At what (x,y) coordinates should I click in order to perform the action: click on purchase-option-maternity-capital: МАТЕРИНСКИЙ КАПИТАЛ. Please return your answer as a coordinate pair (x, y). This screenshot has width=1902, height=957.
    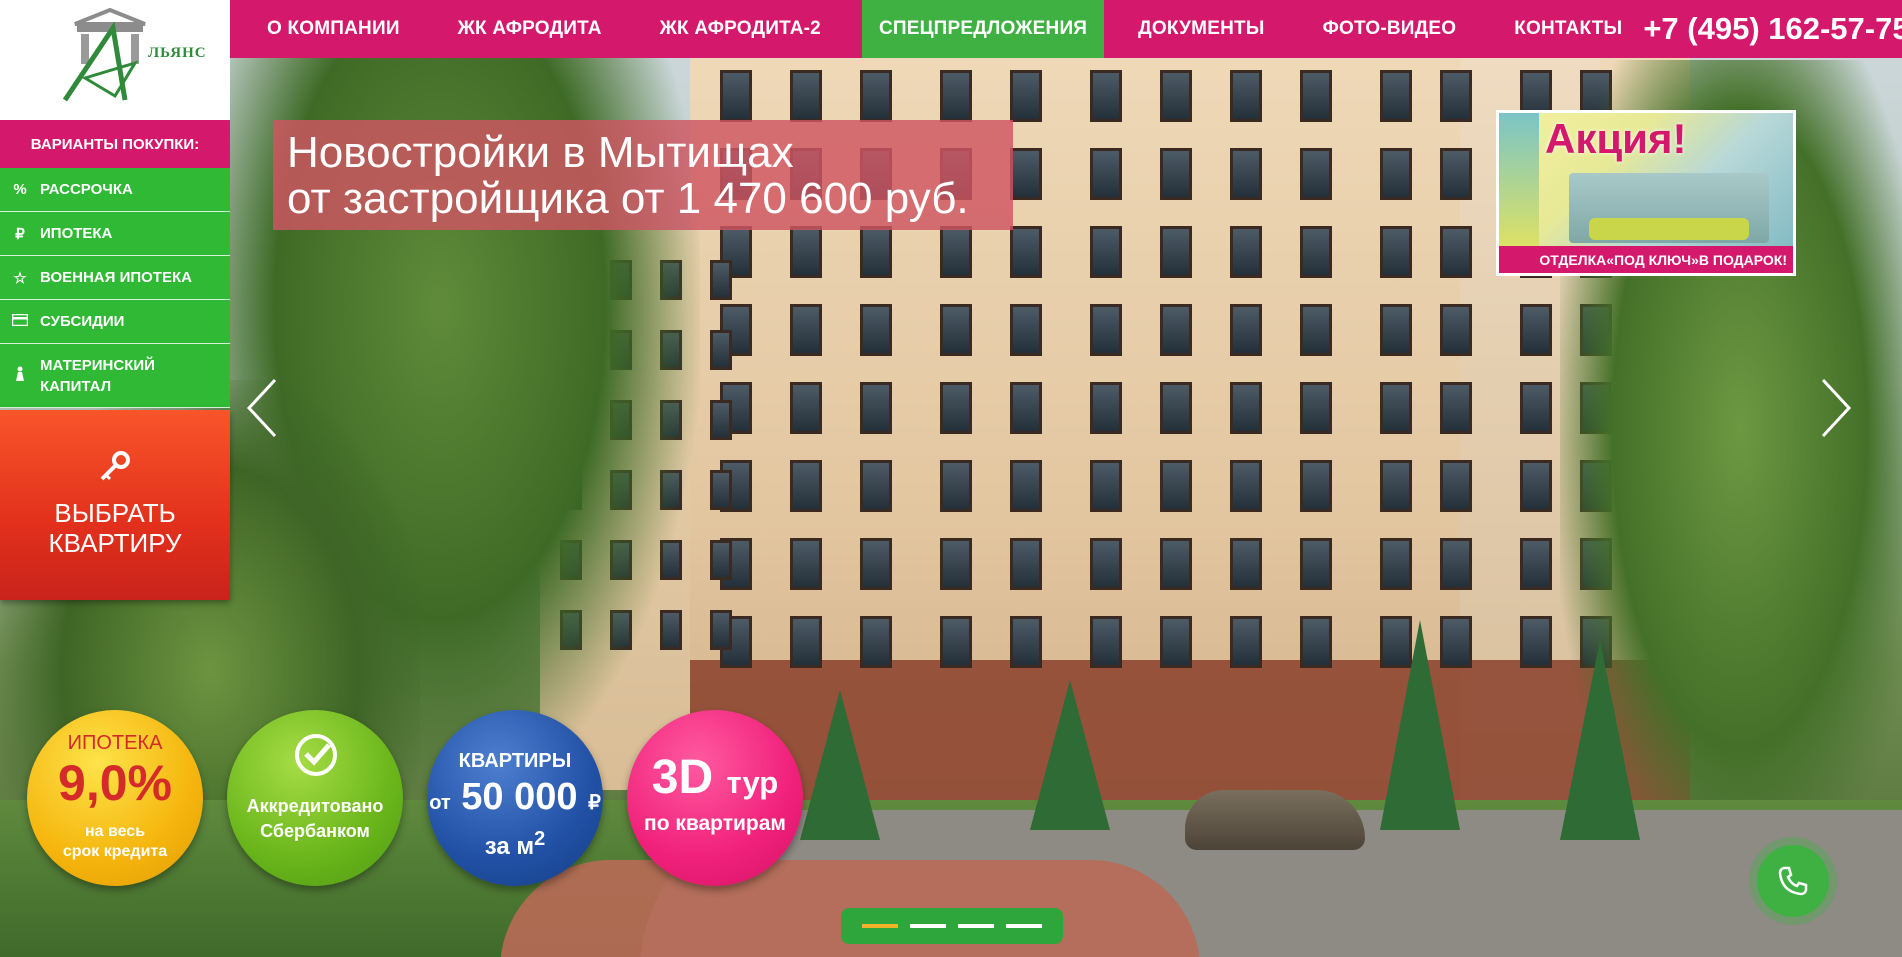
    Looking at the image, I should click on (115, 376).